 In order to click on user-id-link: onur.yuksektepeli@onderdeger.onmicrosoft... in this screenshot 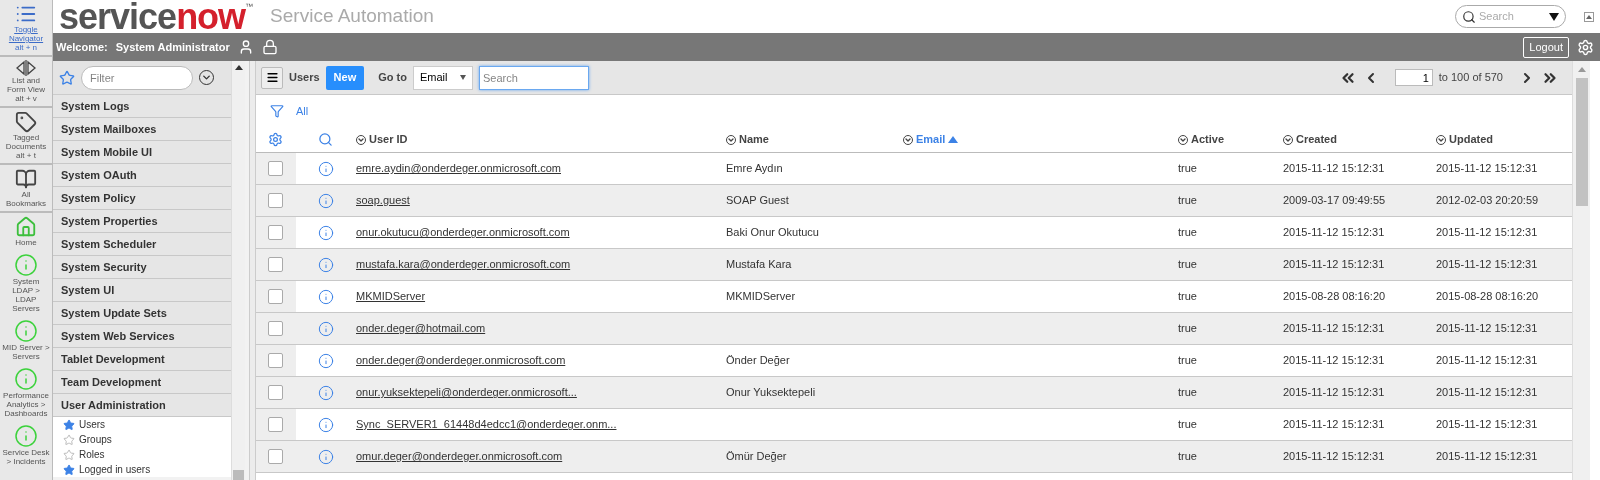, I will do `click(466, 392)`.